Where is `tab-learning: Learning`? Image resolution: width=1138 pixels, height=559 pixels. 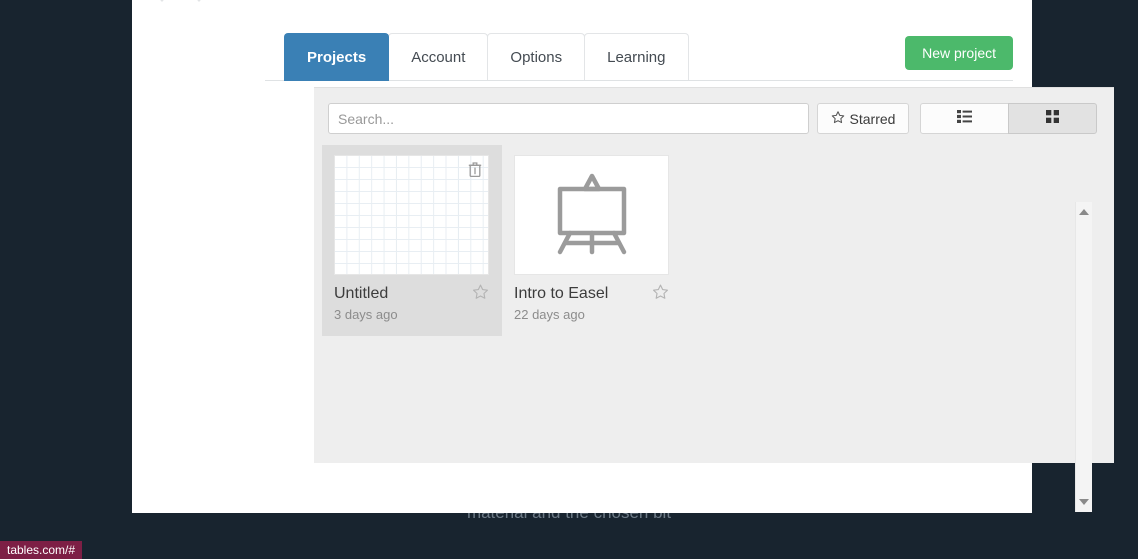
tab-learning: Learning is located at coordinates (636, 57).